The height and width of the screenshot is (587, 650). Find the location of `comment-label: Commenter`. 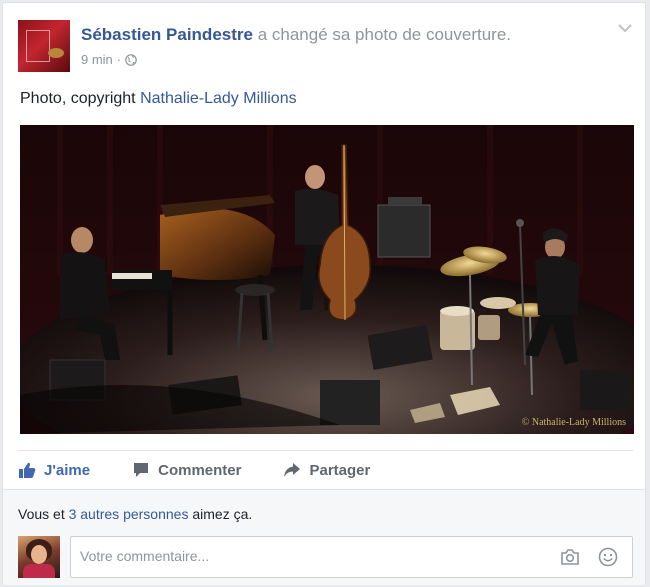

comment-label: Commenter is located at coordinates (200, 470).